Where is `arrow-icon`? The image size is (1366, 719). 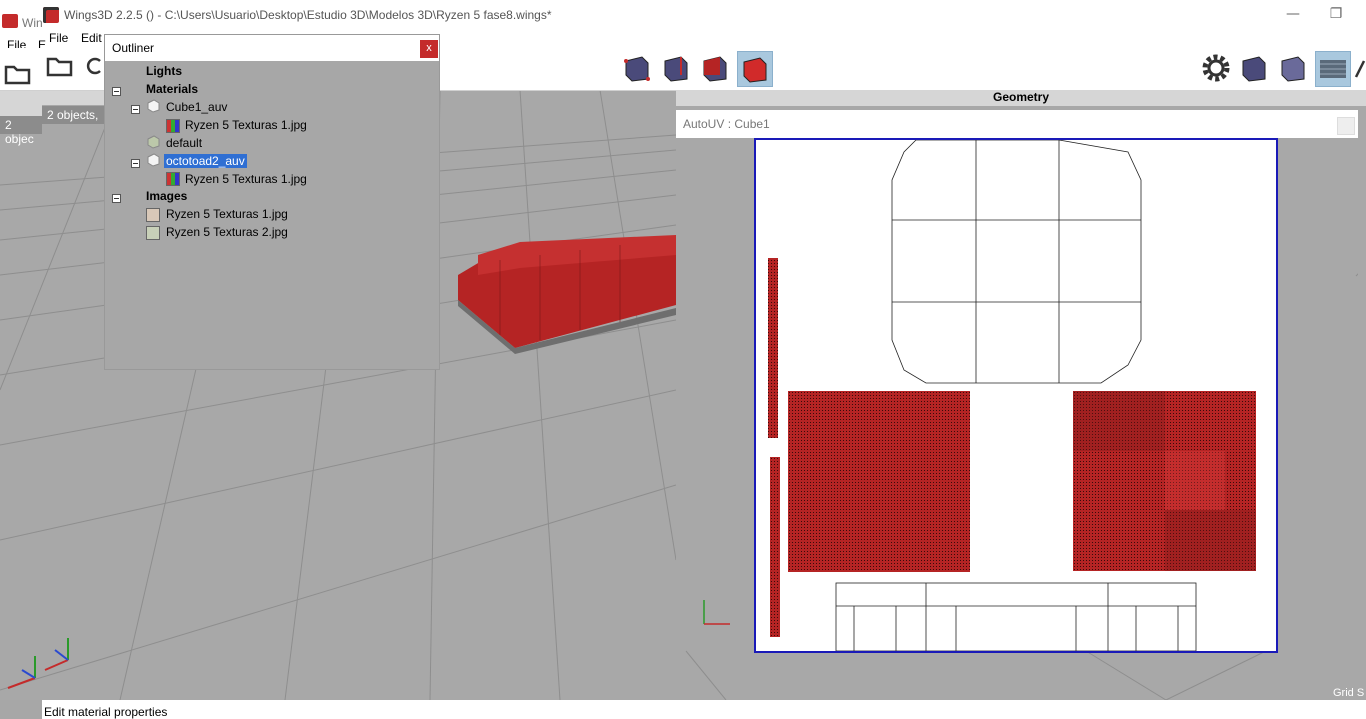
arrow-icon is located at coordinates (1360, 69).